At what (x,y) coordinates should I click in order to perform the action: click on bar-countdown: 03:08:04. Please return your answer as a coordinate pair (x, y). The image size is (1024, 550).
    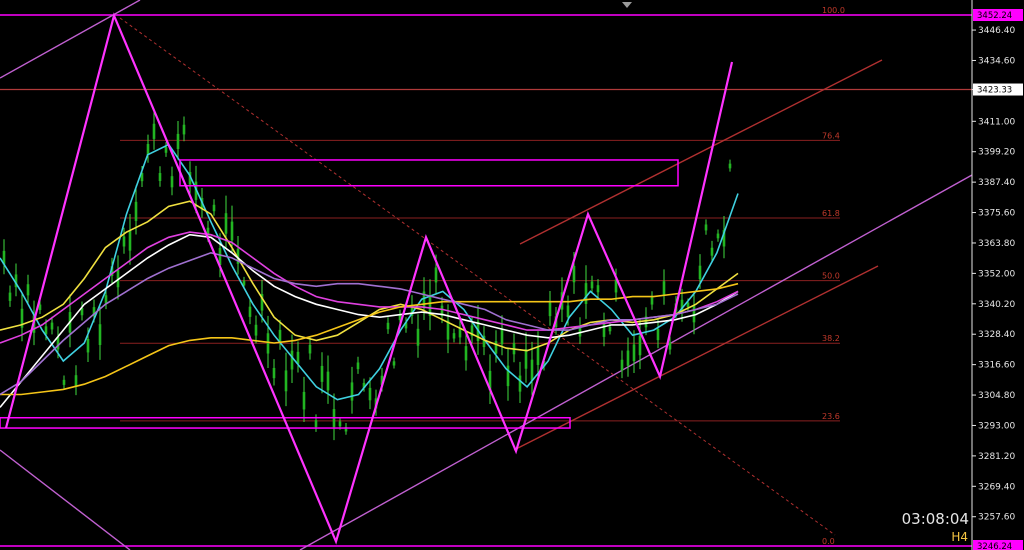
    Looking at the image, I should click on (935, 519).